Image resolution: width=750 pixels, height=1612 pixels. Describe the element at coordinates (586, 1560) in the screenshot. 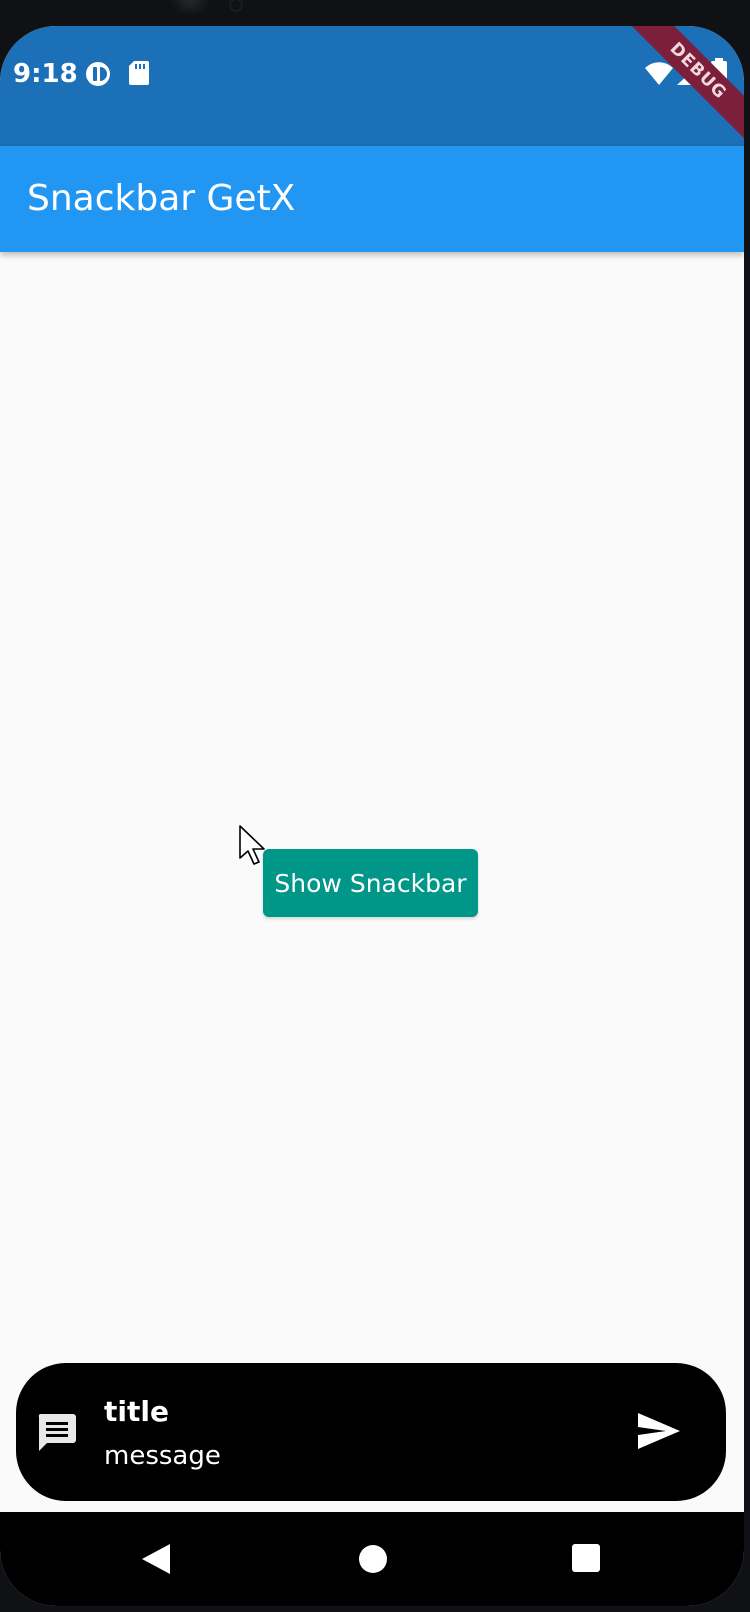

I see `recents-icon` at that location.